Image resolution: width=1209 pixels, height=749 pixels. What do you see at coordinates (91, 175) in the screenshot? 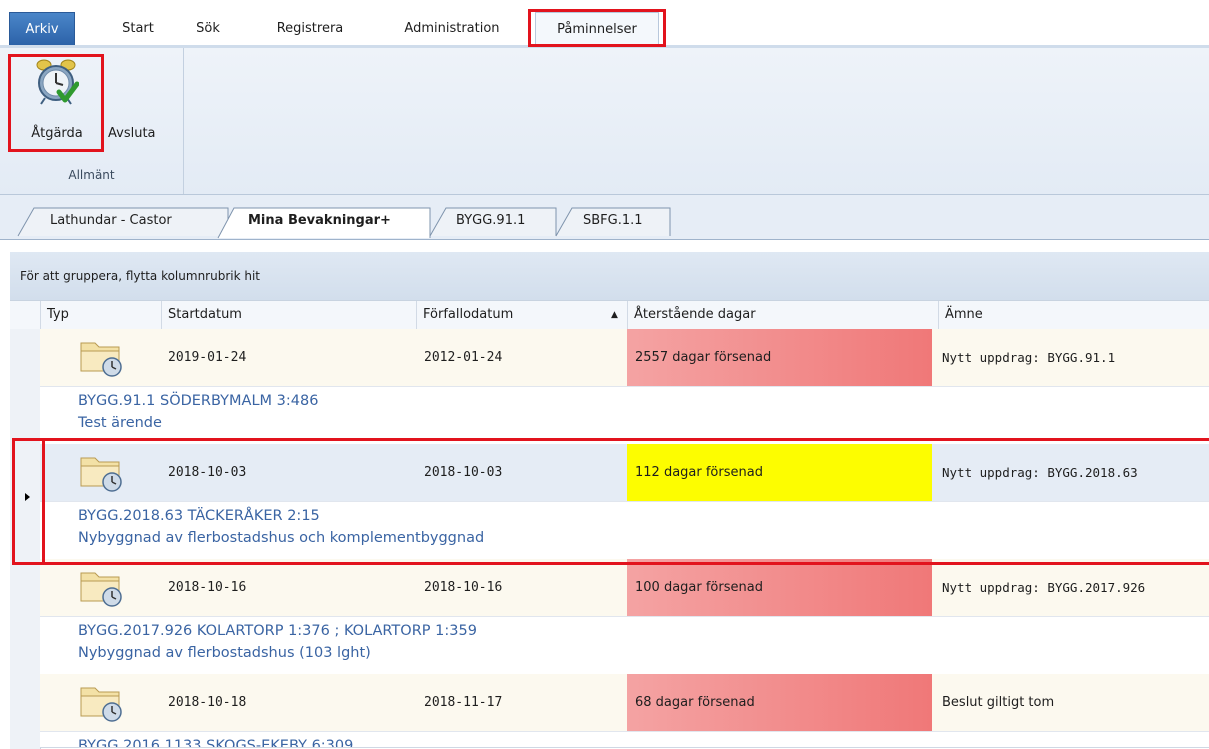
I see `ribbon-group-label: Allmänt` at bounding box center [91, 175].